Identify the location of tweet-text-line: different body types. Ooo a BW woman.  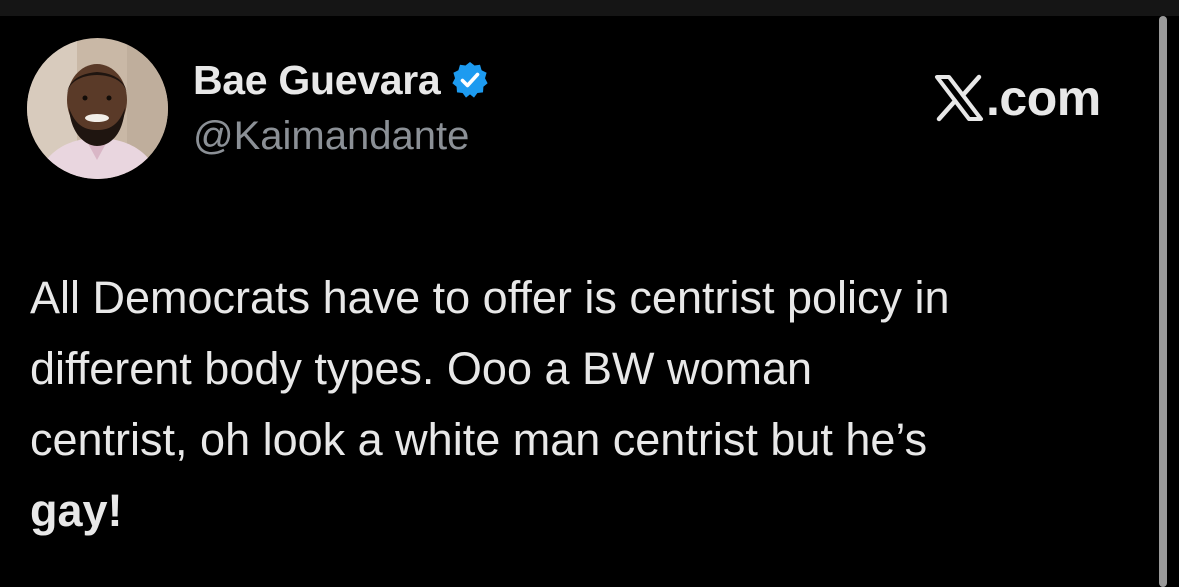
(421, 368).